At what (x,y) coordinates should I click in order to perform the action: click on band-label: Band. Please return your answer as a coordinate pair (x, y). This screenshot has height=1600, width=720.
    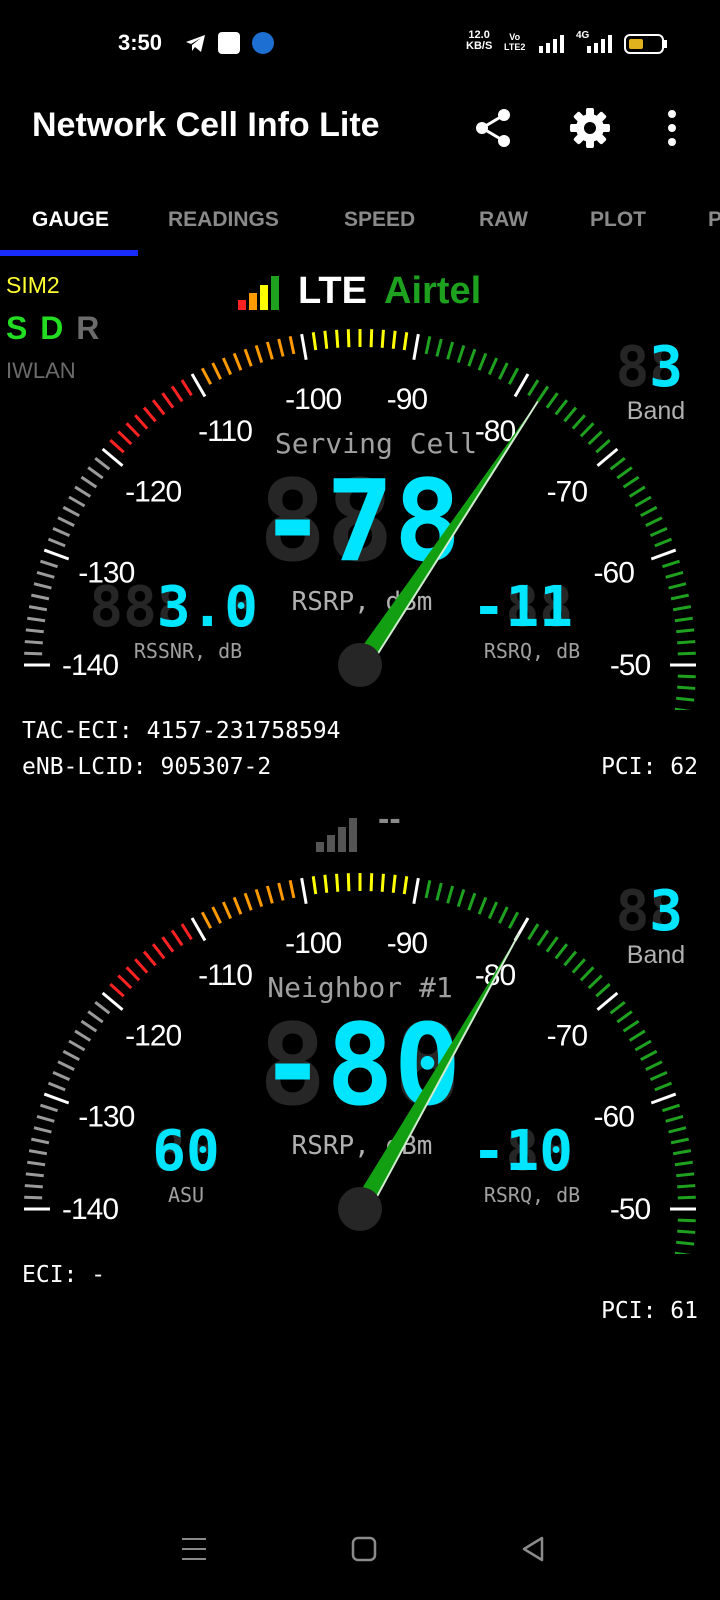
    Looking at the image, I should click on (656, 955).